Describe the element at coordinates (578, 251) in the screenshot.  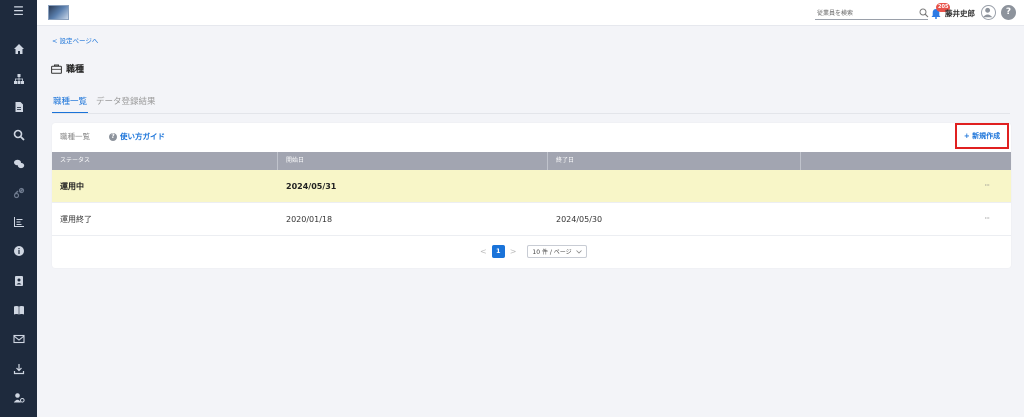
I see `chevron-down-icon` at that location.